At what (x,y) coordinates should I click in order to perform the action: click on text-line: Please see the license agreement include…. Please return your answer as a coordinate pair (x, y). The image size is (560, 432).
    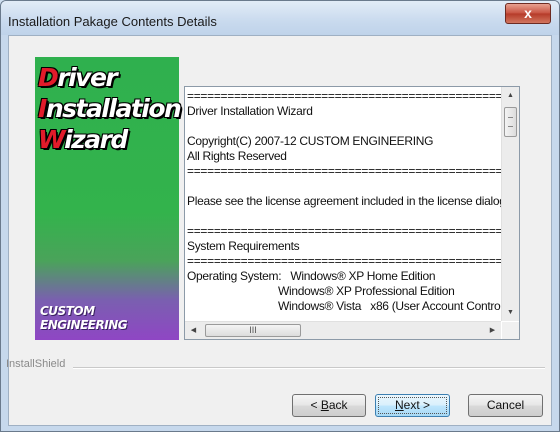
    Looking at the image, I should click on (344, 201).